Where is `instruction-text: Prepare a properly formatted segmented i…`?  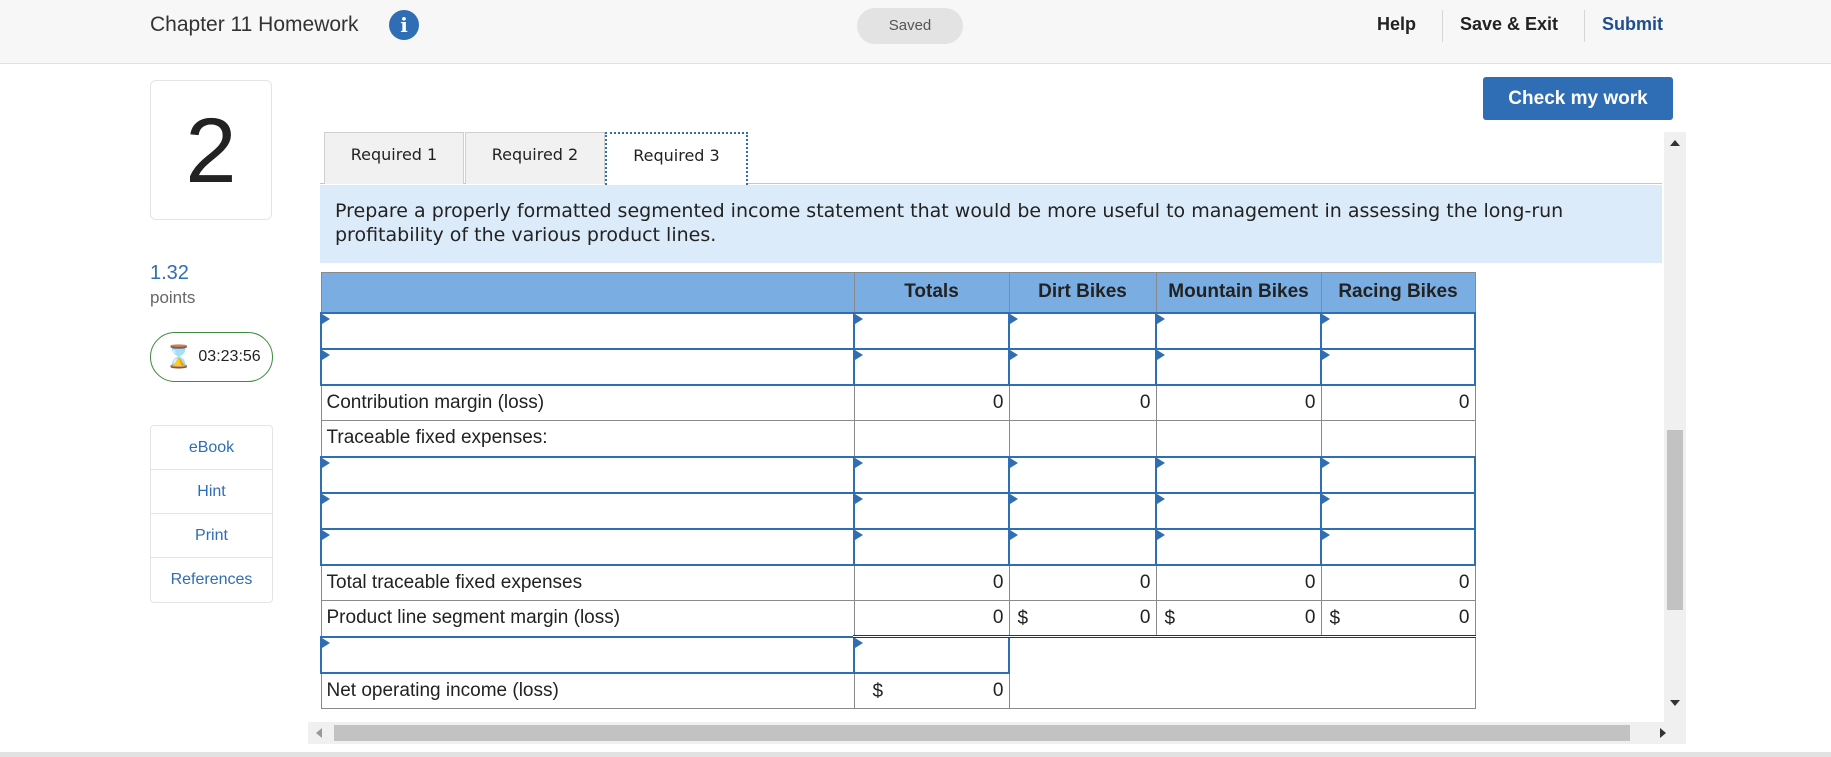 instruction-text: Prepare a properly formatted segmented i… is located at coordinates (991, 224).